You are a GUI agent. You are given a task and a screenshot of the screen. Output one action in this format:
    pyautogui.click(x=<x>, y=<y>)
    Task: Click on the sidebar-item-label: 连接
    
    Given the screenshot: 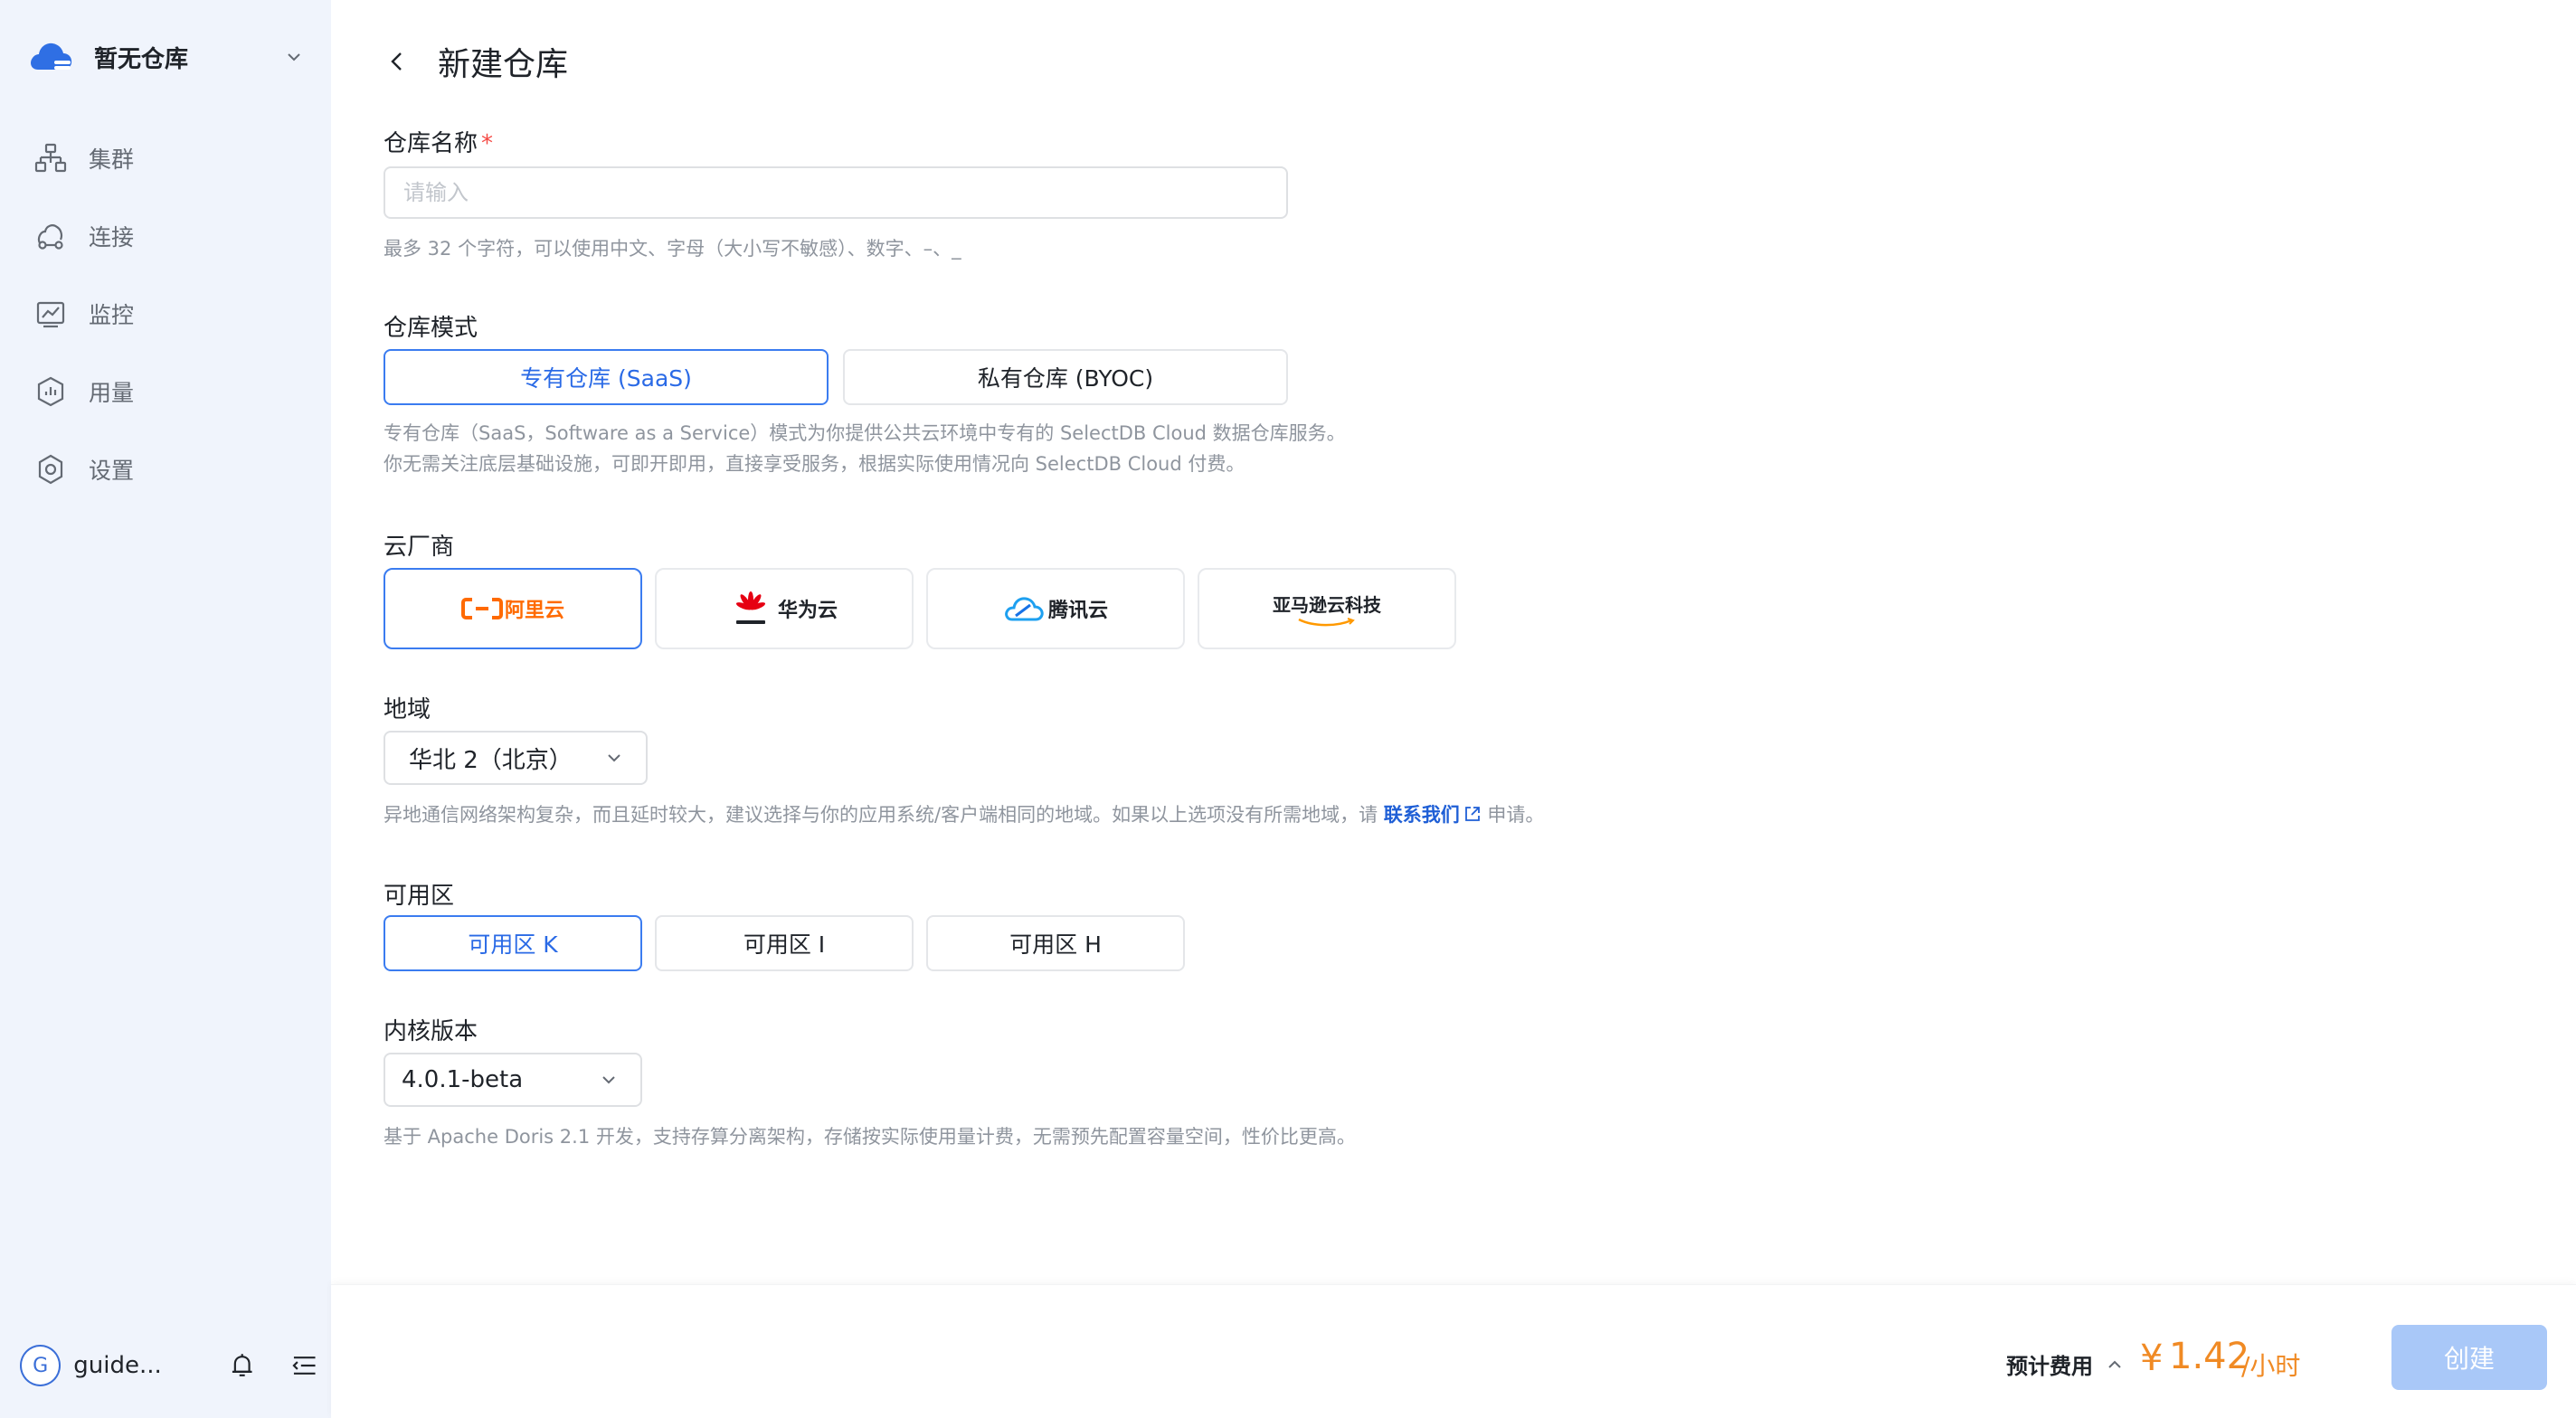 What is the action you would take?
    pyautogui.click(x=112, y=237)
    